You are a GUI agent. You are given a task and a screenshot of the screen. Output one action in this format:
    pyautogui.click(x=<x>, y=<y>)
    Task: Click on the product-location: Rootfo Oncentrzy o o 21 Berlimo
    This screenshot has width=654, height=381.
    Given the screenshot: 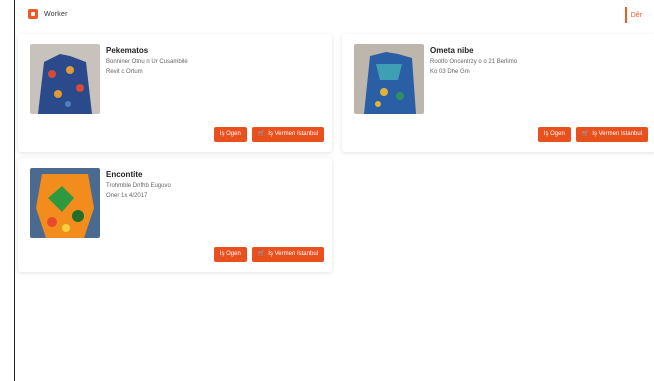 What is the action you would take?
    pyautogui.click(x=474, y=62)
    